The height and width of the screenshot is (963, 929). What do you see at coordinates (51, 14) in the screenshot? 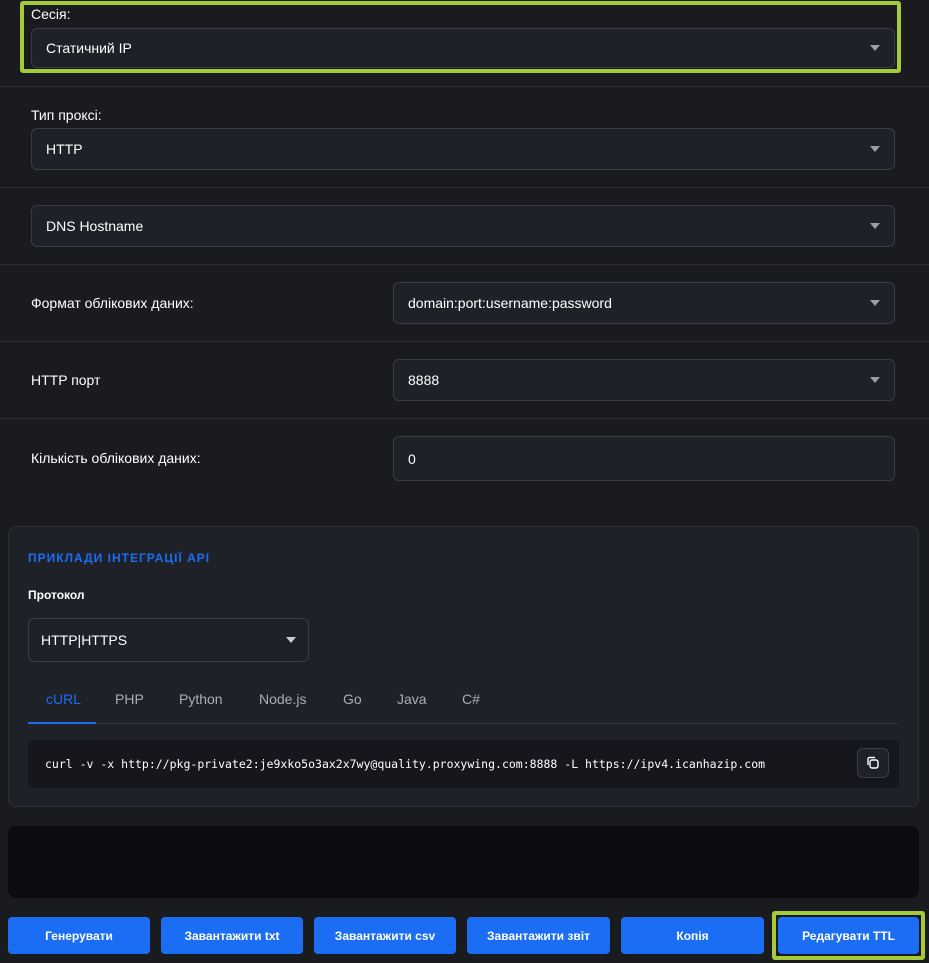
I see `session-label: Сесія:` at bounding box center [51, 14].